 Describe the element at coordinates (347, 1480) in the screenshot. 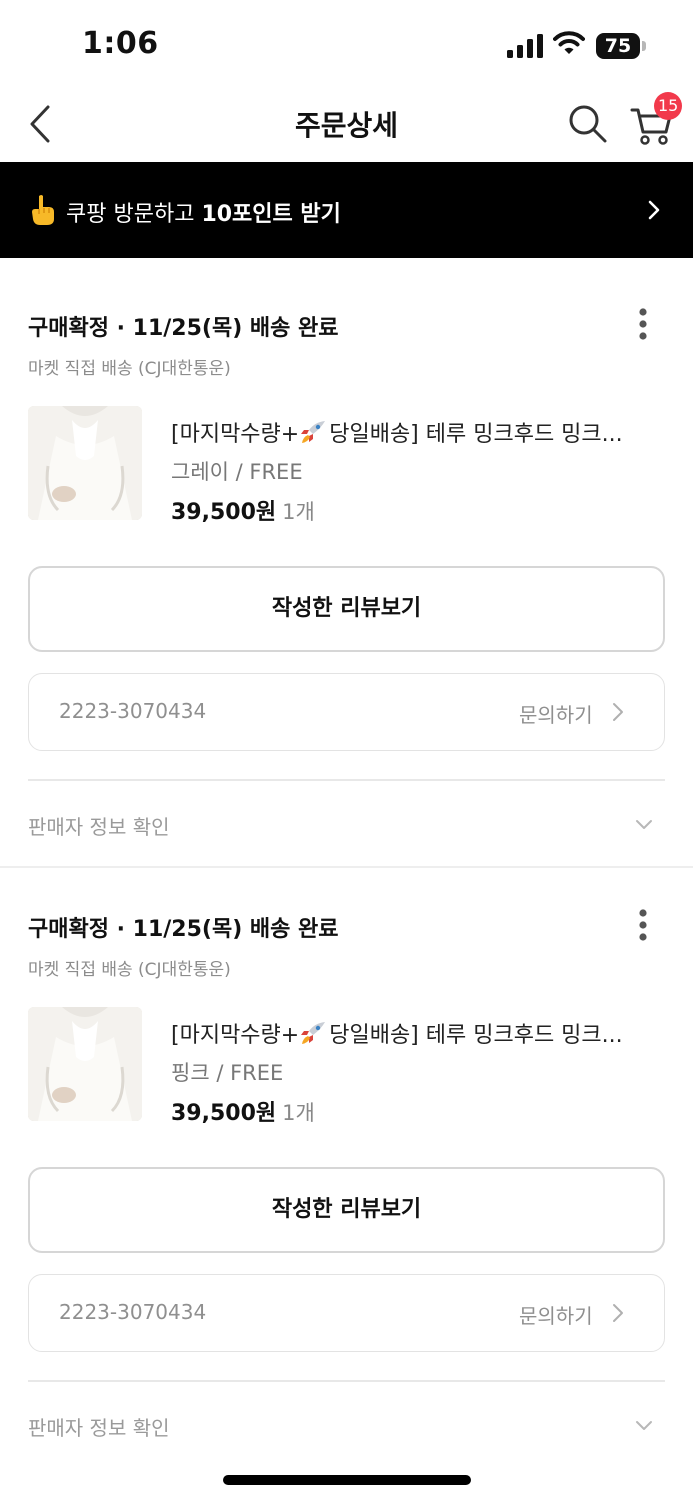

I see `home-indicator` at that location.